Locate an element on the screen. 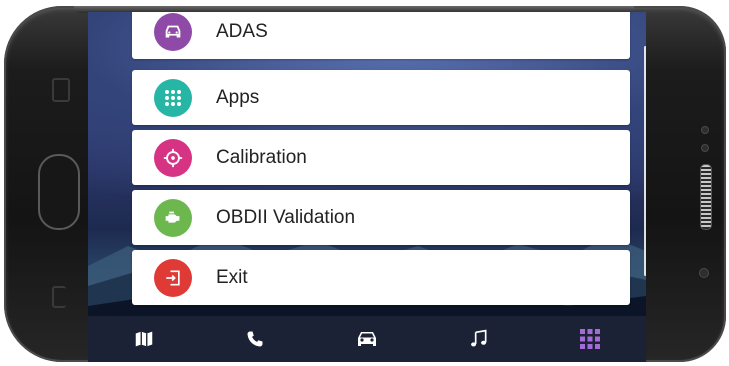 The height and width of the screenshot is (366, 729). music-icon is located at coordinates (478, 338).